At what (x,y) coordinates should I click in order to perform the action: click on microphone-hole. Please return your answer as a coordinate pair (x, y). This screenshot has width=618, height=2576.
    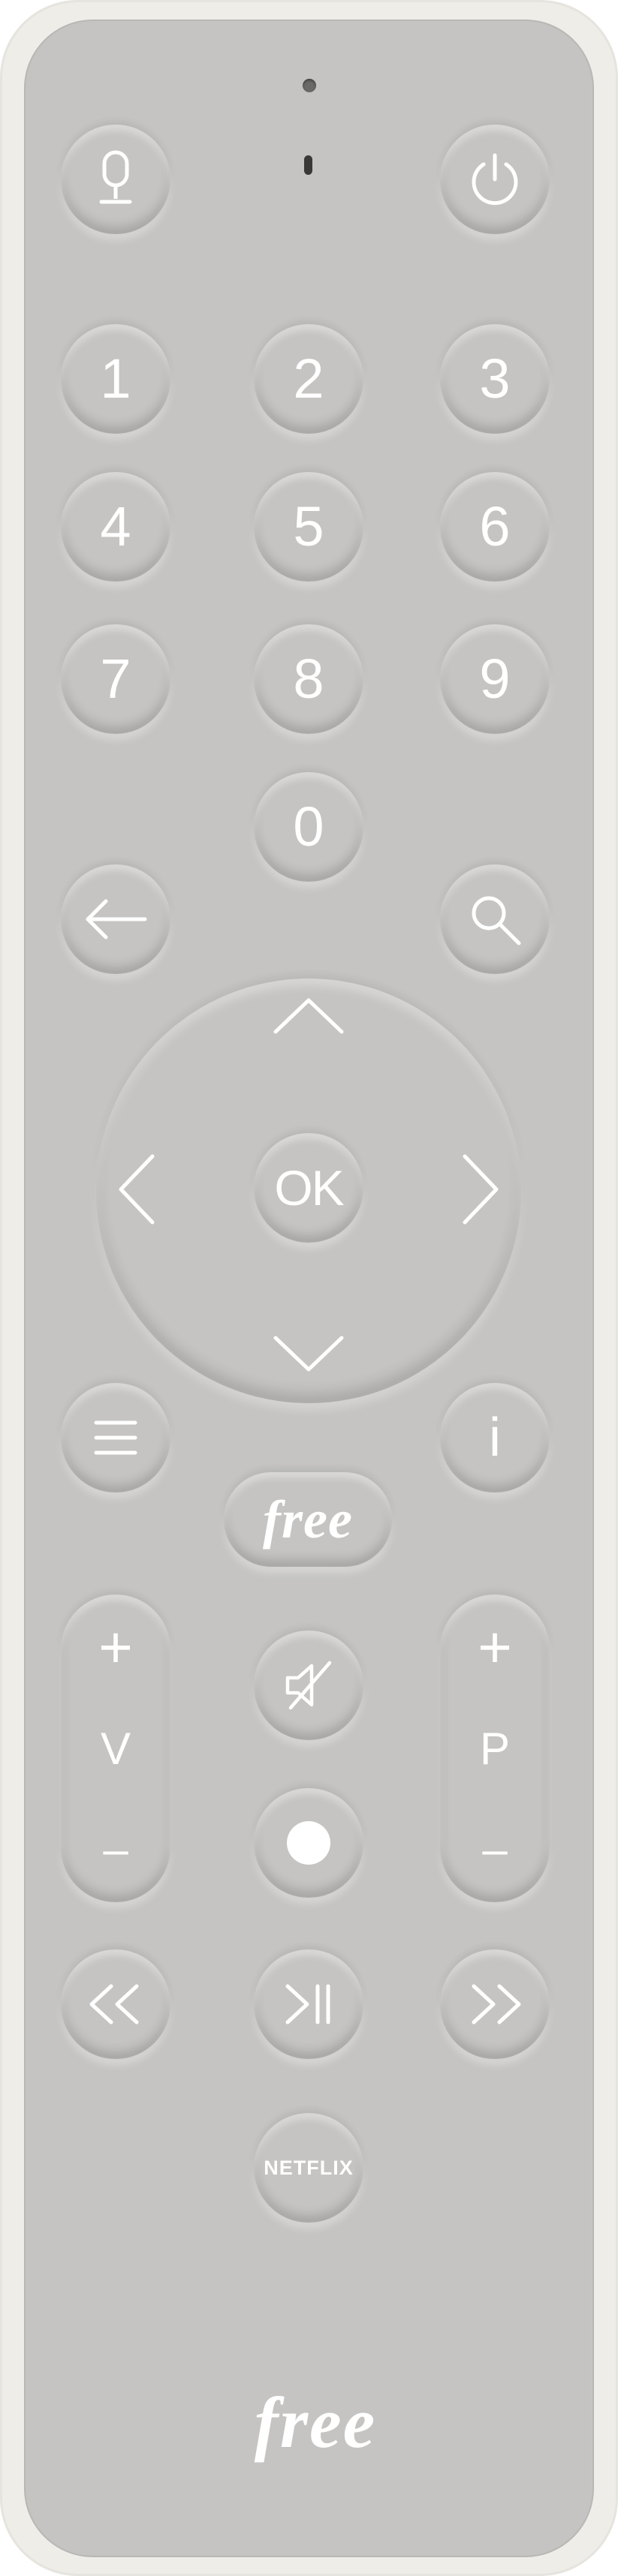
    Looking at the image, I should click on (308, 165).